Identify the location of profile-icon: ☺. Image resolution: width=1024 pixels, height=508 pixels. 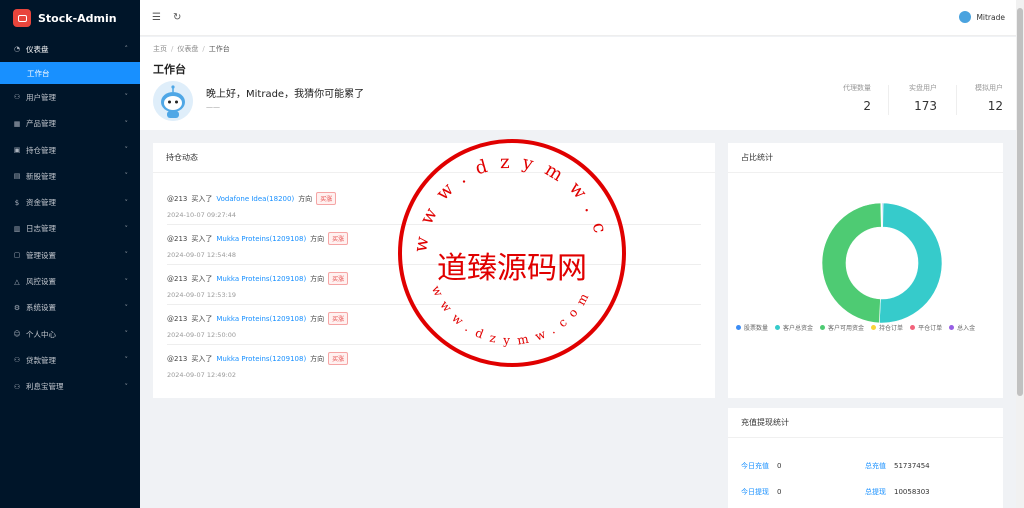
(17, 334).